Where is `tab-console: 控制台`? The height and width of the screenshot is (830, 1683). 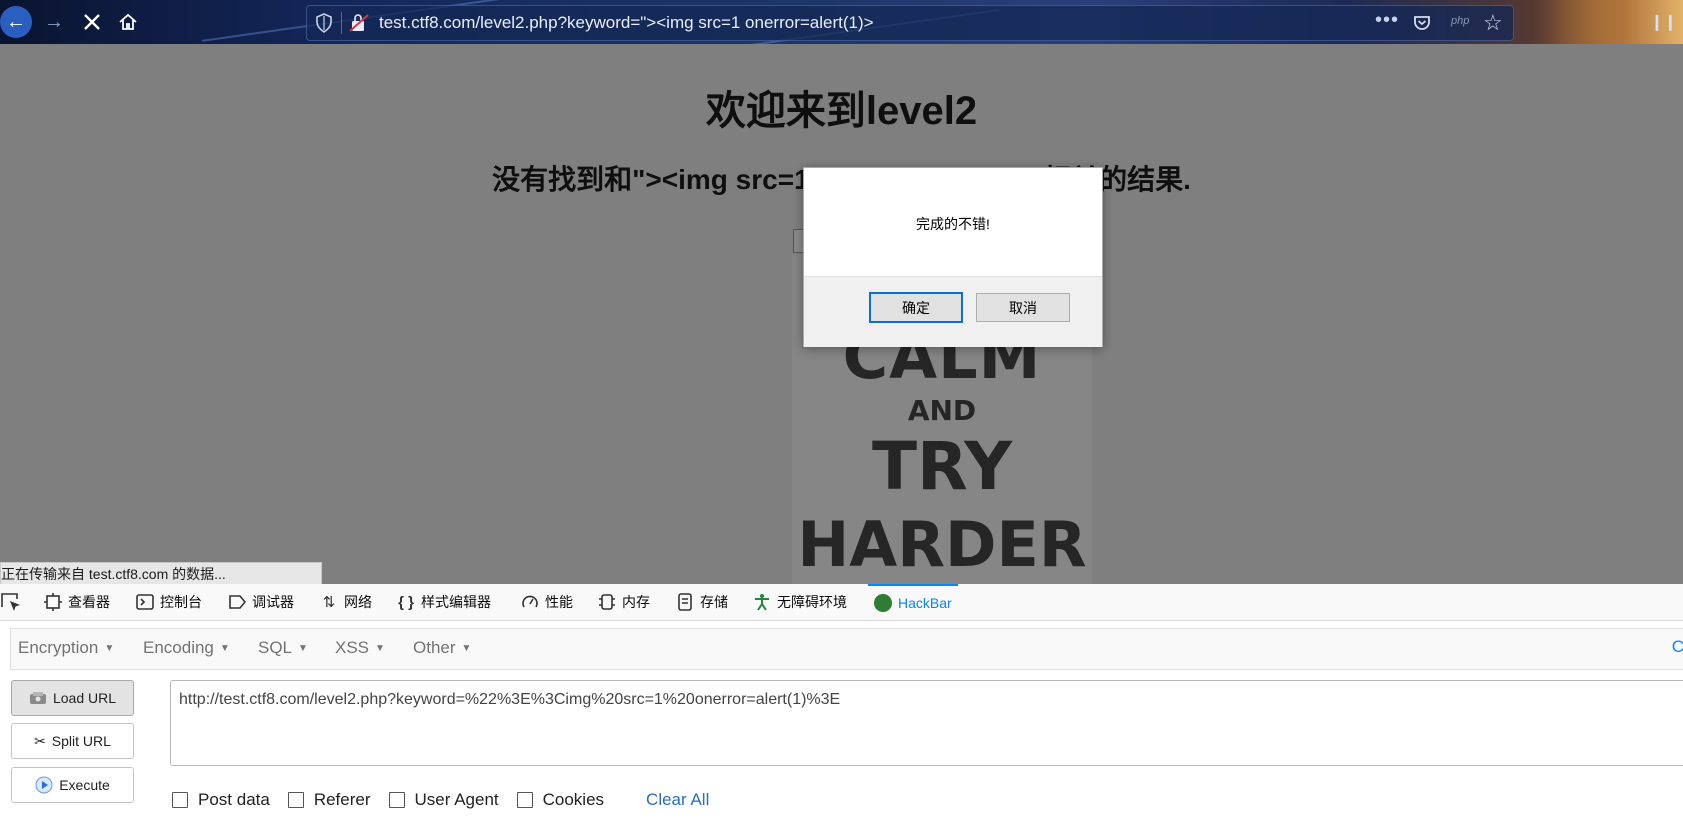
tab-console: 控制台 is located at coordinates (169, 602).